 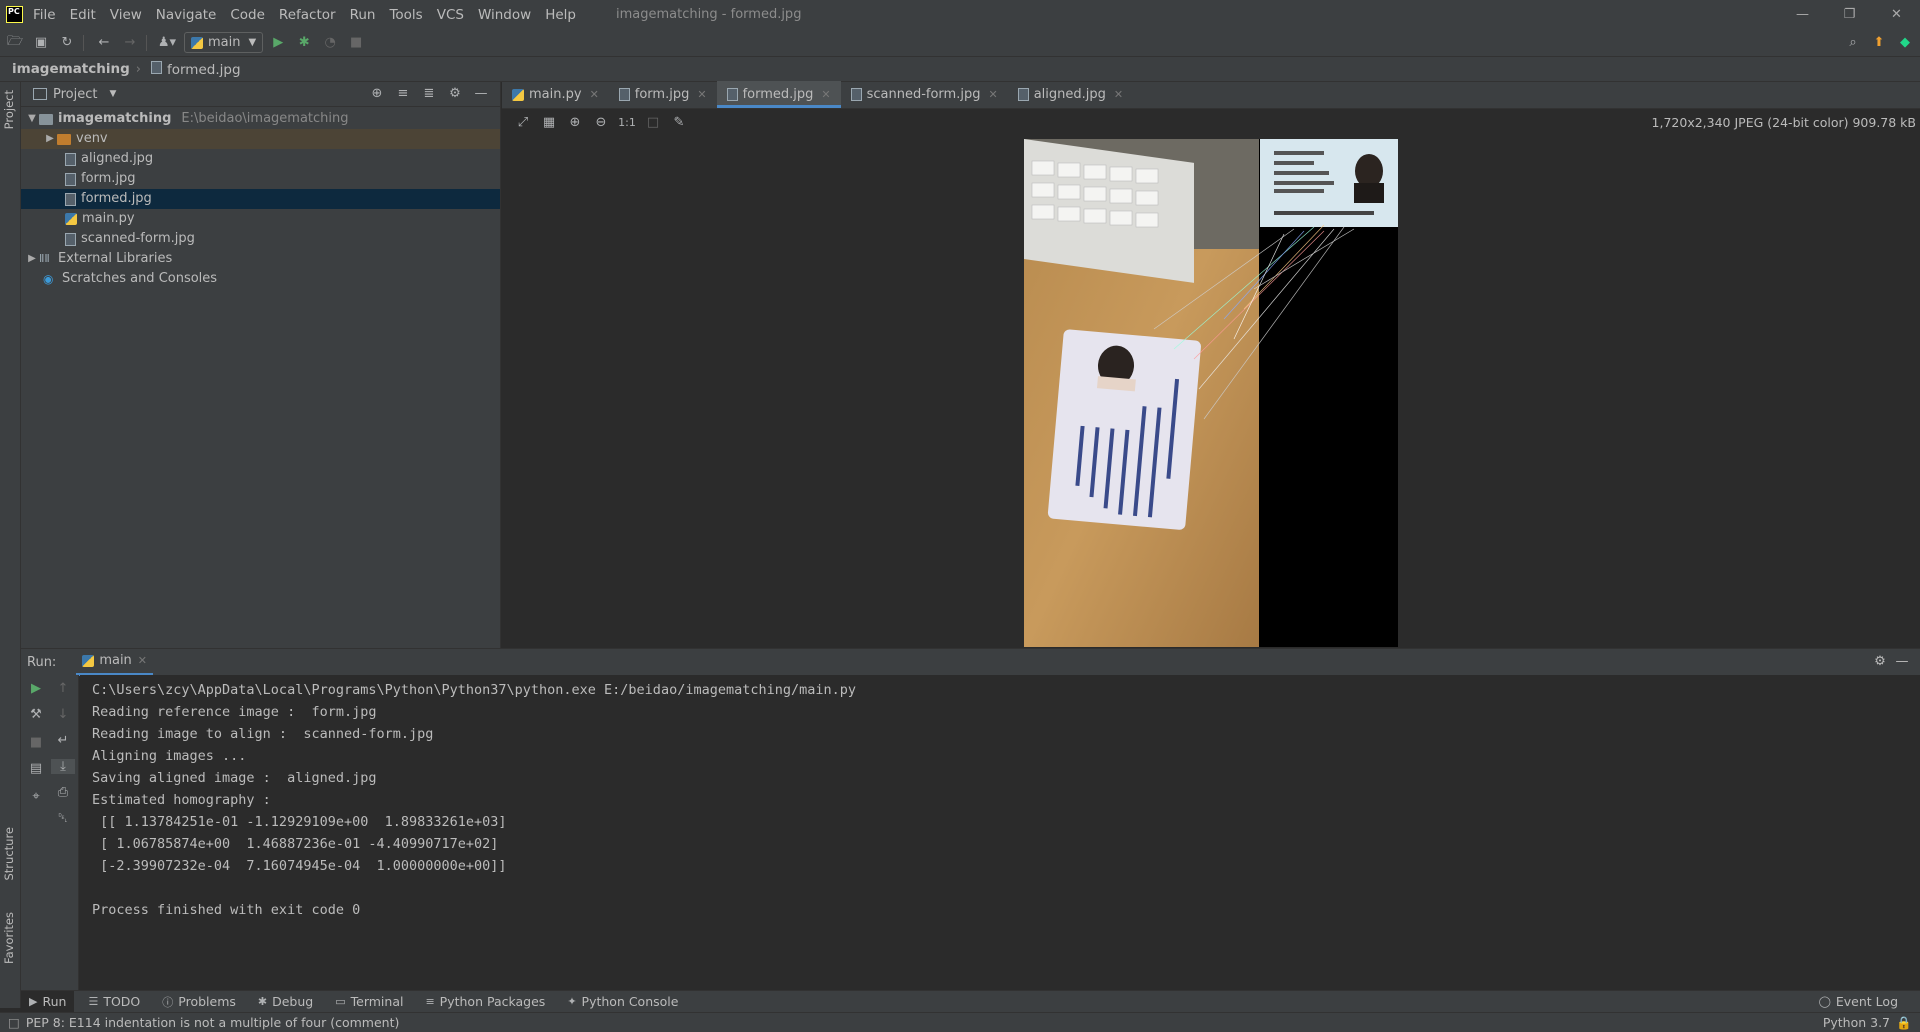 What do you see at coordinates (36, 688) in the screenshot?
I see `rerun-icon: ▶` at bounding box center [36, 688].